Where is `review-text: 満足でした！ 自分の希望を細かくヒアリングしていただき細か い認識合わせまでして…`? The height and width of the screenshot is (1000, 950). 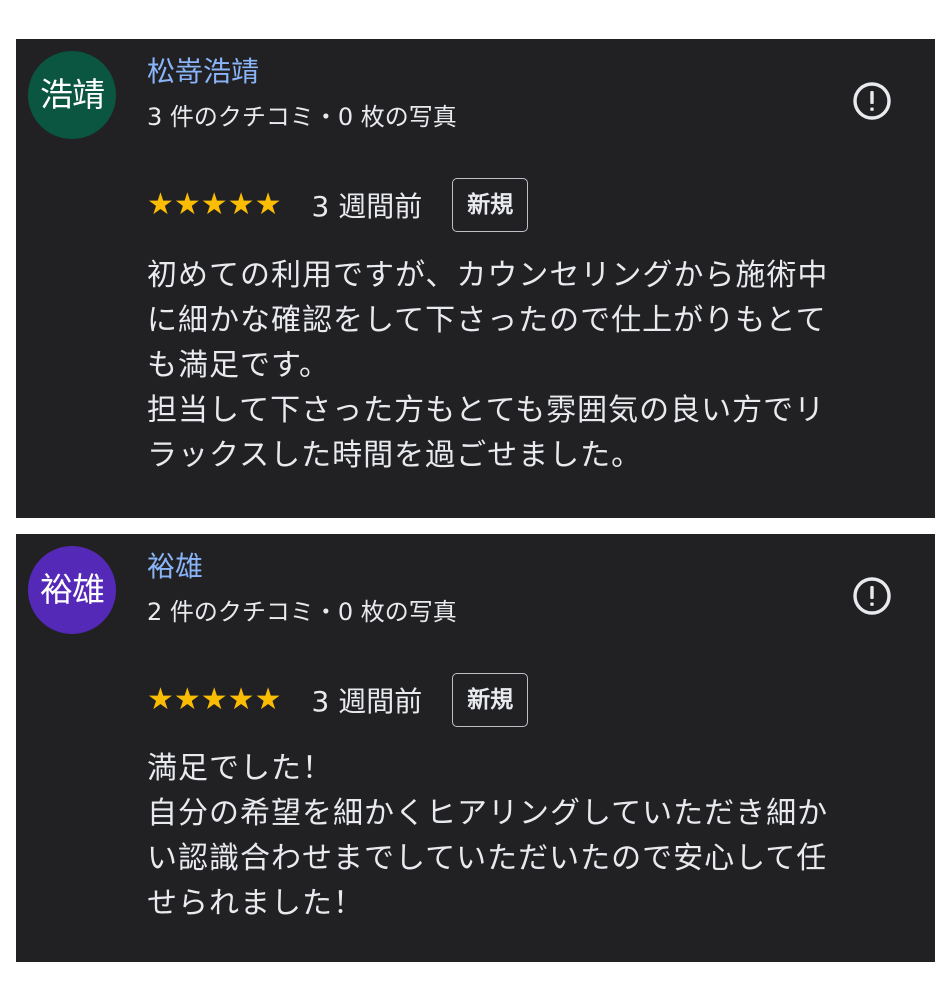
review-text: 満足でした！ 自分の希望を細かくヒアリングしていただき細か い認識合わせまでして… is located at coordinates (537, 836).